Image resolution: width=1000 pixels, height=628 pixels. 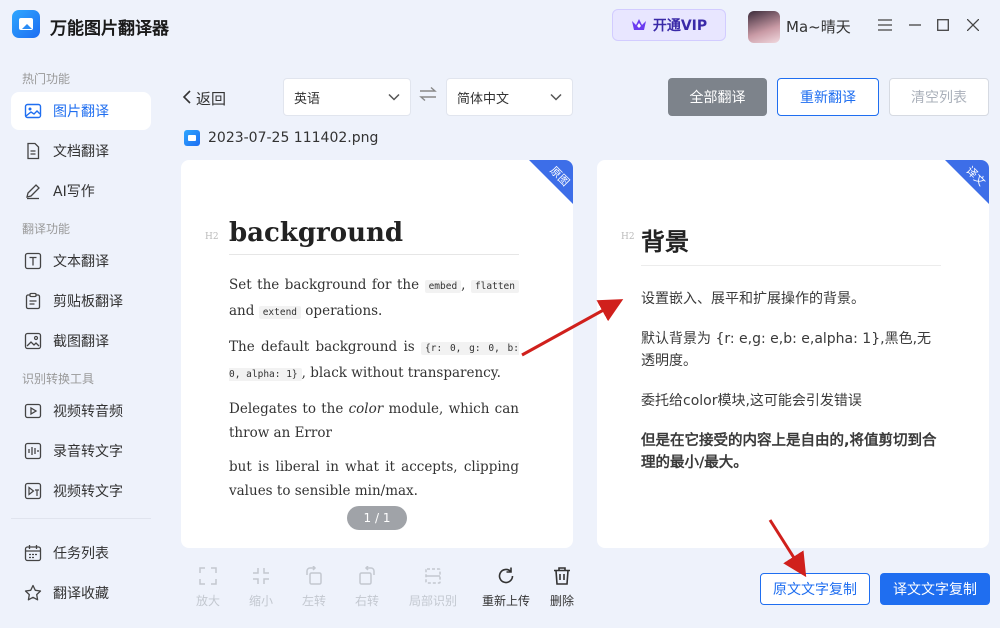 What do you see at coordinates (433, 587) in the screenshot?
I see `partial-ocr-tool: 局部识别` at bounding box center [433, 587].